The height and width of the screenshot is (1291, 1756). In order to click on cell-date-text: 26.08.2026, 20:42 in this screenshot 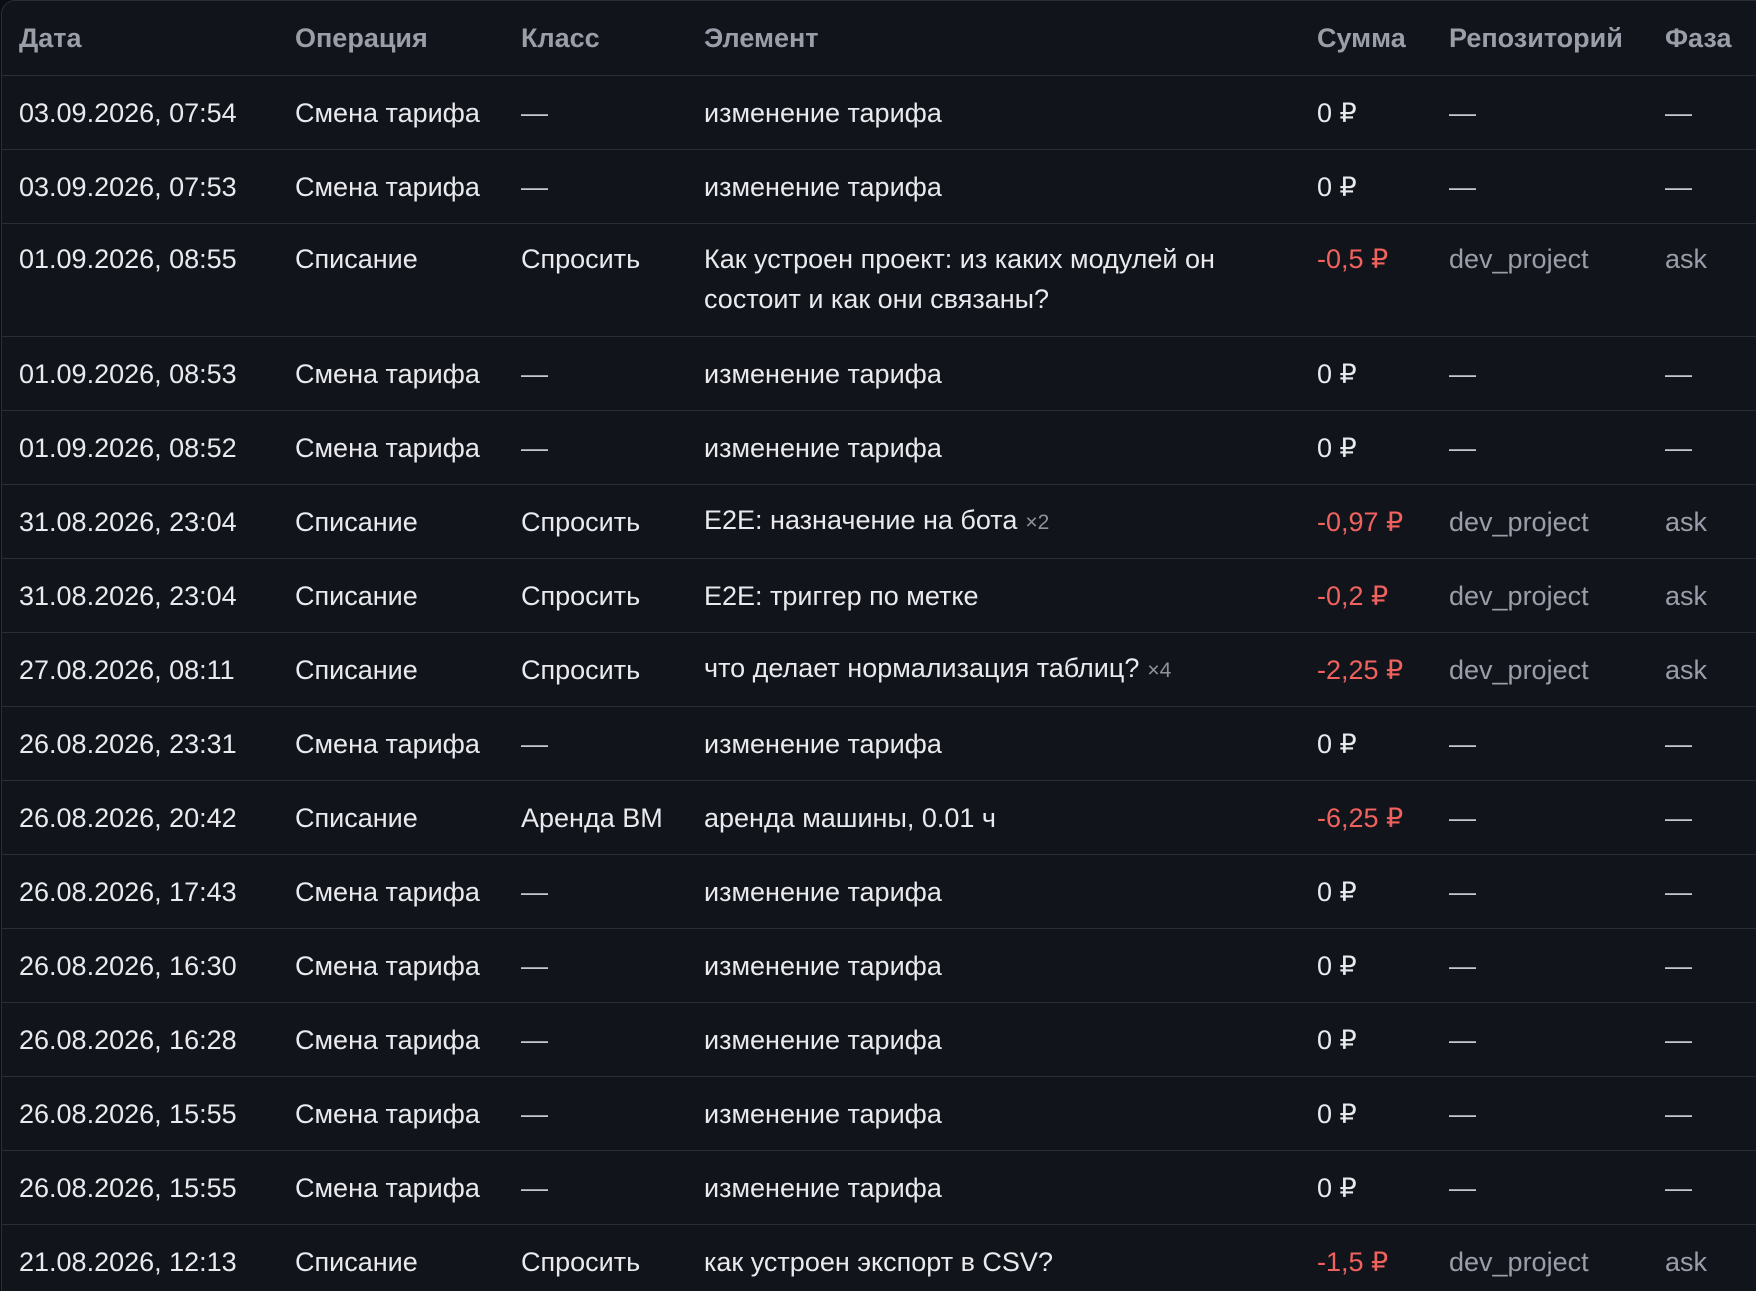, I will do `click(128, 818)`.